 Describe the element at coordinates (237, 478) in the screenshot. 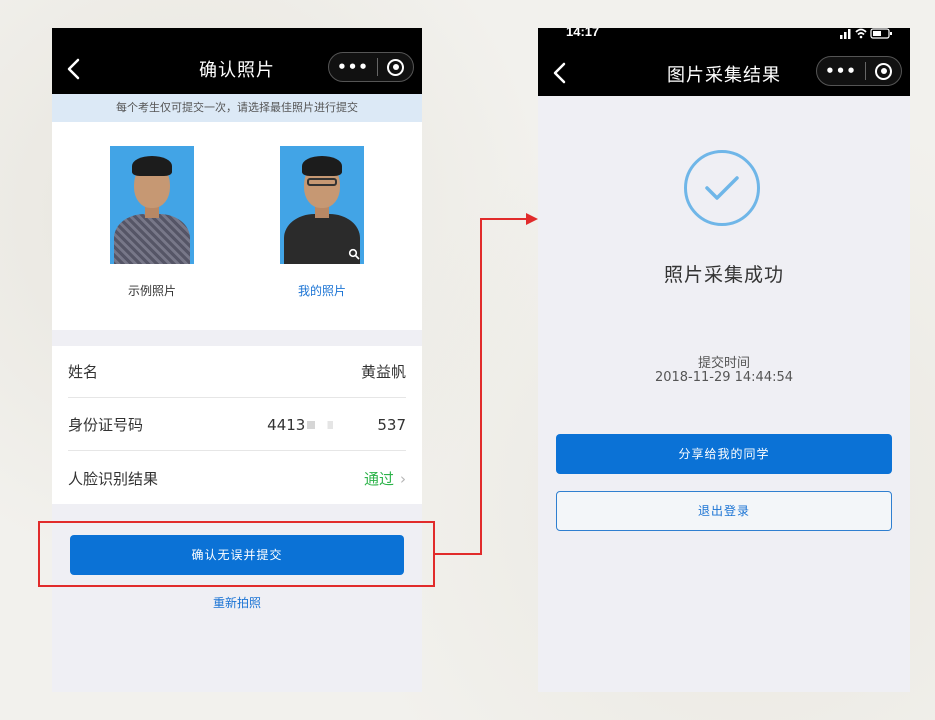

I see `info-row-face-result: 人脸识别结果 通过 ›` at that location.